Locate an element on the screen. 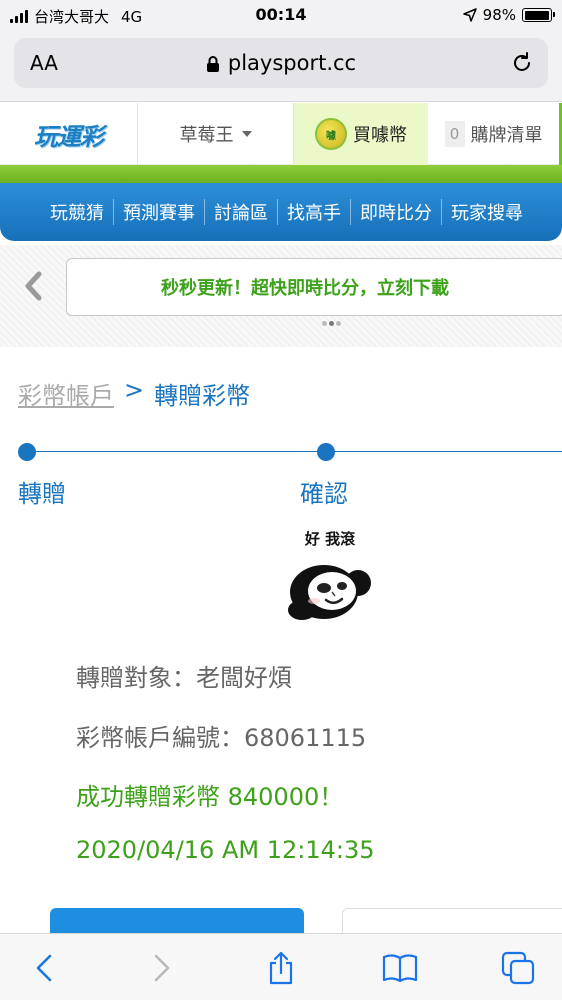 The height and width of the screenshot is (1000, 562). breadcrumb: 彩幣帳戶 > 轉贈彩幣 is located at coordinates (134, 393).